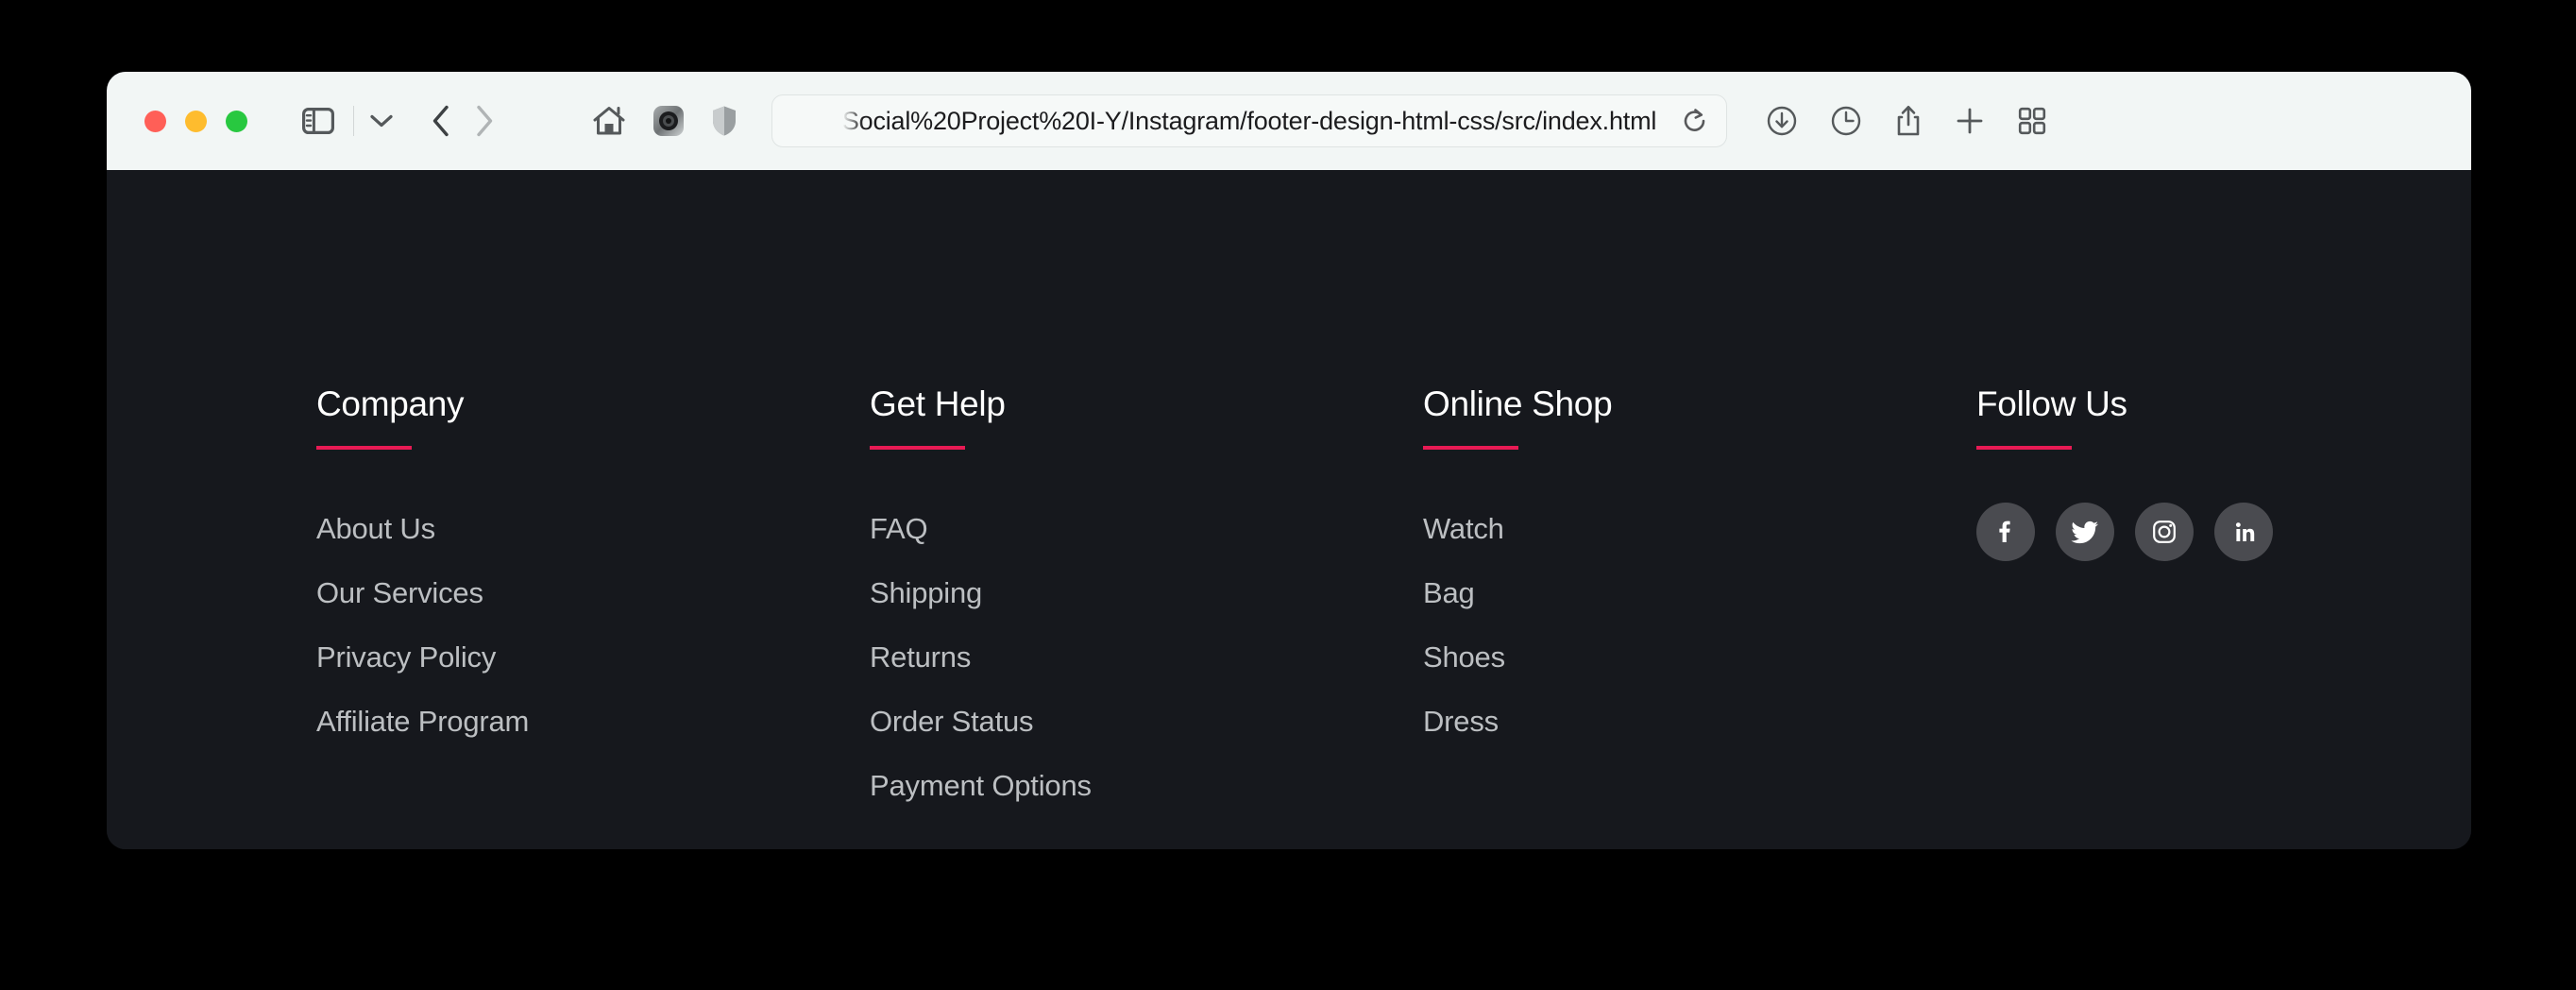 The image size is (2576, 990). Describe the element at coordinates (1846, 121) in the screenshot. I see `history-clock-icon` at that location.